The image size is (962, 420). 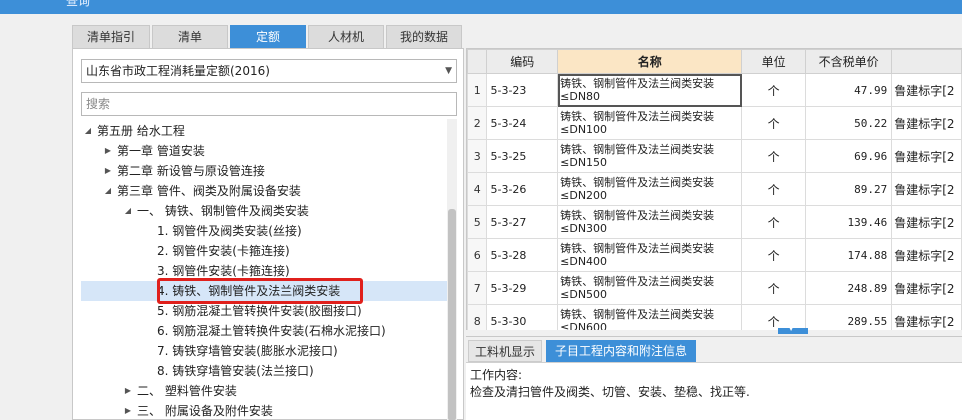 What do you see at coordinates (849, 90) in the screenshot?
I see `cell-price: 47.99` at bounding box center [849, 90].